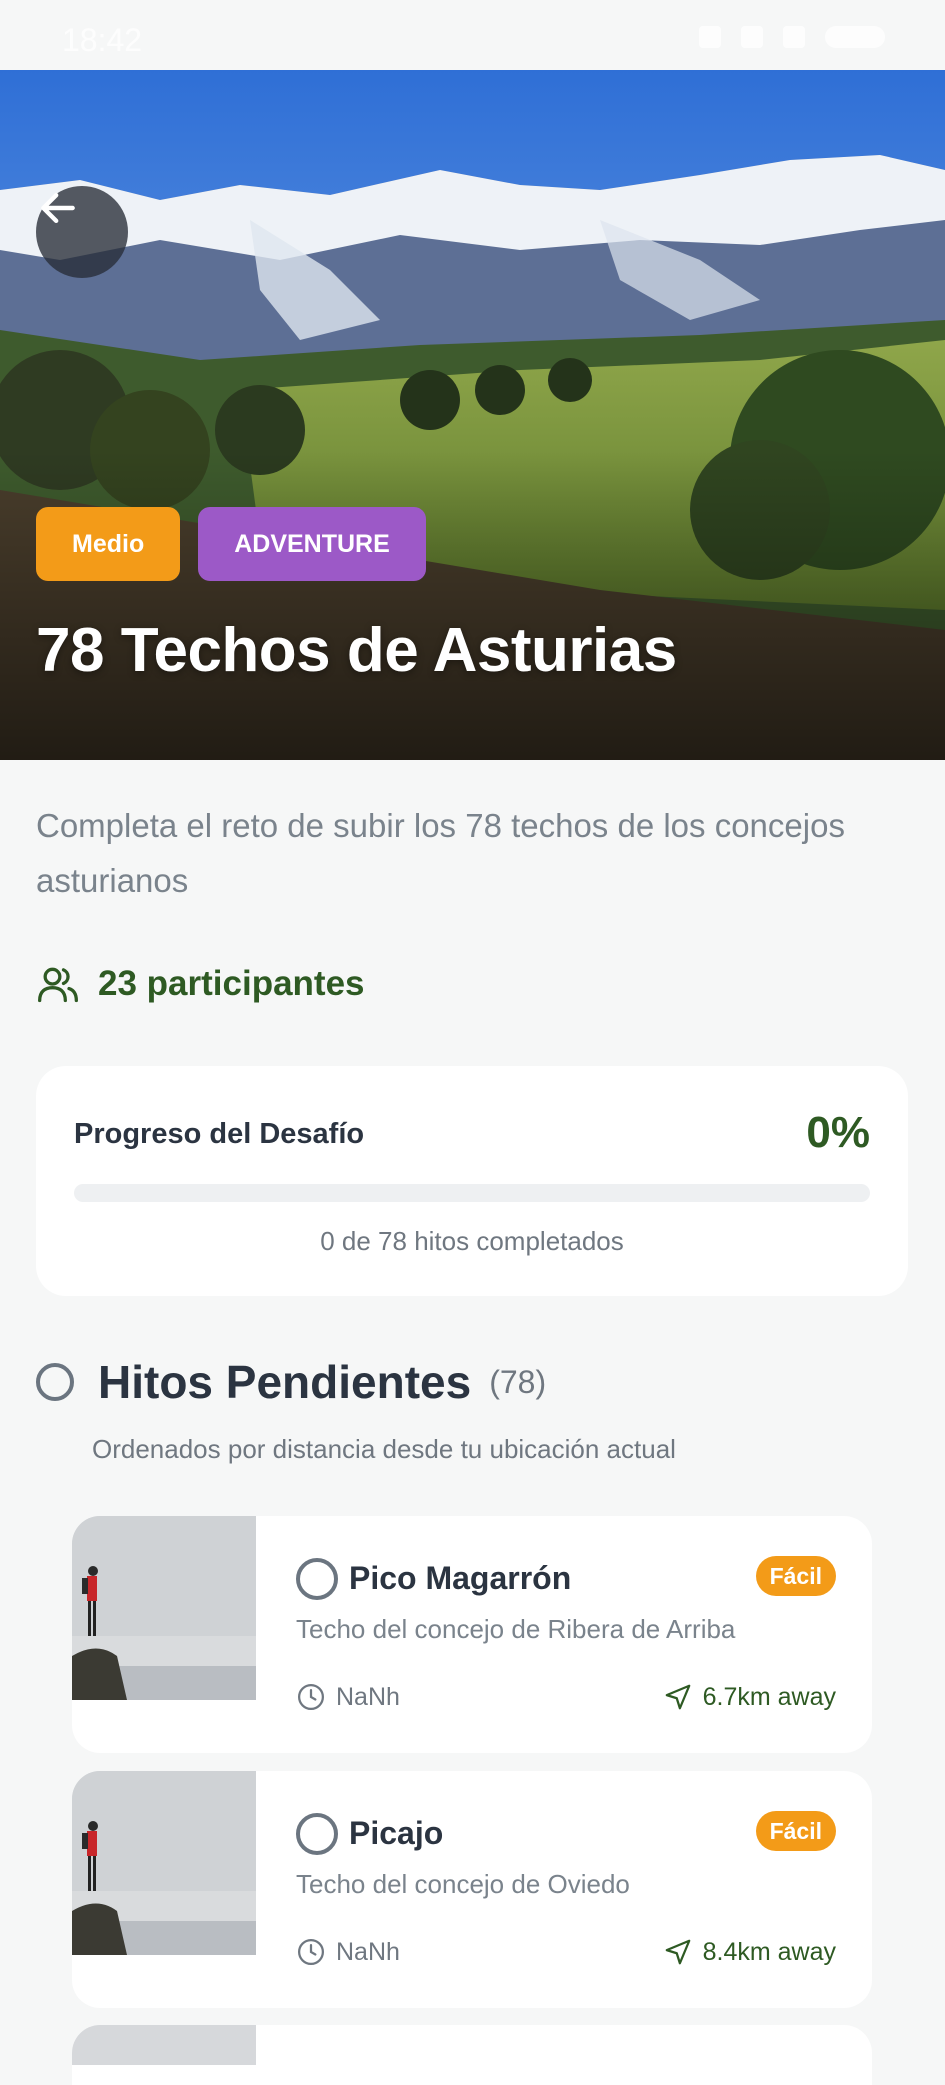 The height and width of the screenshot is (2085, 945). Describe the element at coordinates (472, 2055) in the screenshot. I see `peak-card` at that location.